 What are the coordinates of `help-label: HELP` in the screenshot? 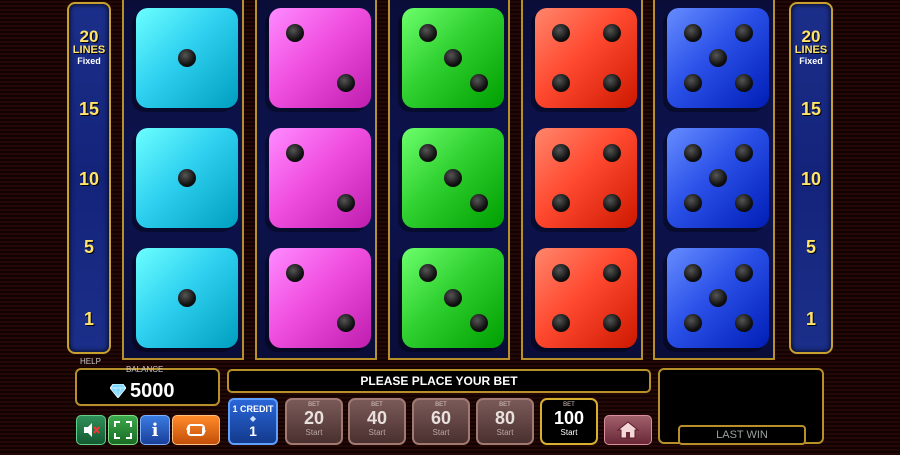 It's located at (90, 361).